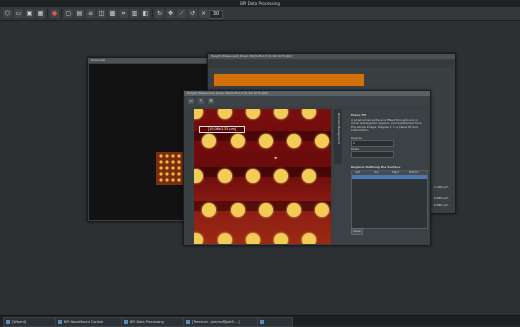 The width and height of the screenshot is (520, 327). I want to click on mouse-cursor-icon: ⌖, so click(276, 158).